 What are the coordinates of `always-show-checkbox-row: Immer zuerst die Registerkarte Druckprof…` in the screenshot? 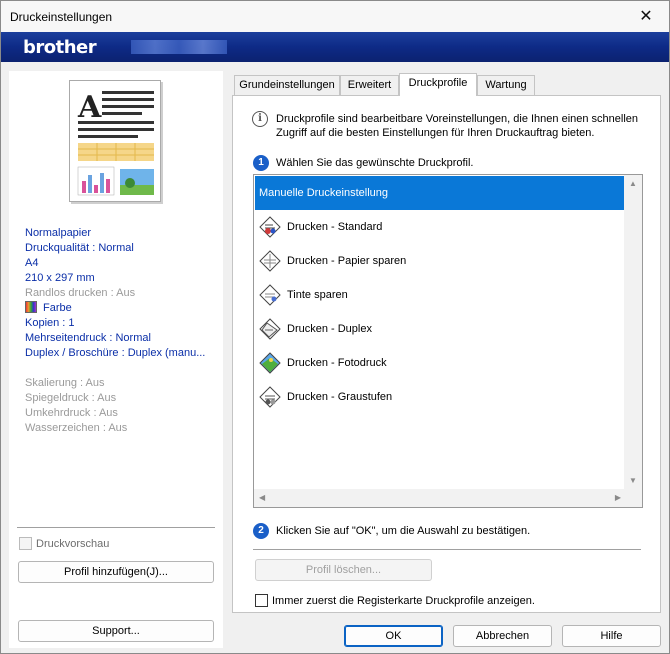 It's located at (395, 600).